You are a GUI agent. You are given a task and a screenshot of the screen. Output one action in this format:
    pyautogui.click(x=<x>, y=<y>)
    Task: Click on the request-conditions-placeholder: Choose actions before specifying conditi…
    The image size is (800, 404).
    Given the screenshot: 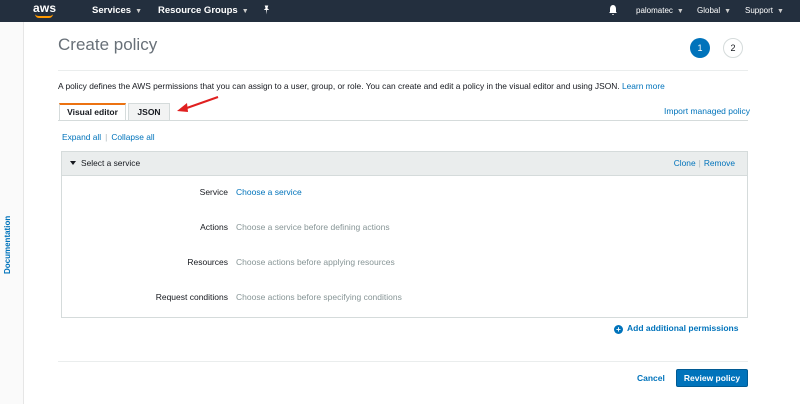 What is the action you would take?
    pyautogui.click(x=319, y=297)
    